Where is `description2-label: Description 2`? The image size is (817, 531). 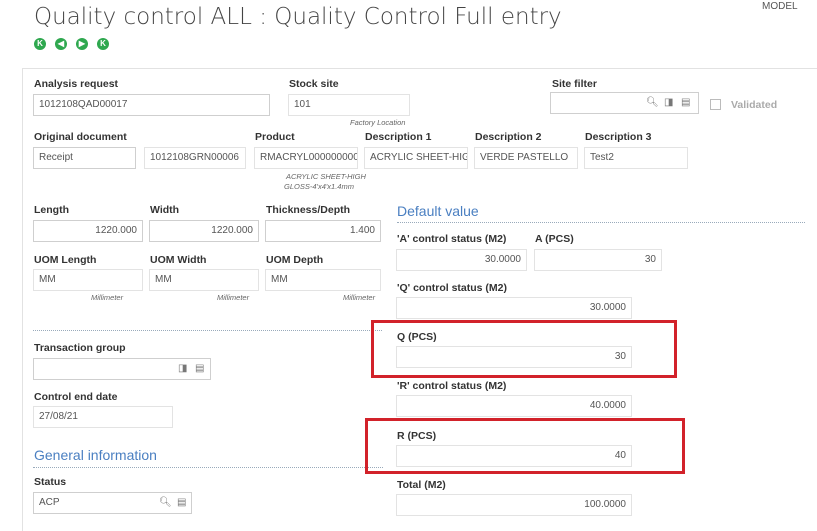 description2-label: Description 2 is located at coordinates (508, 137).